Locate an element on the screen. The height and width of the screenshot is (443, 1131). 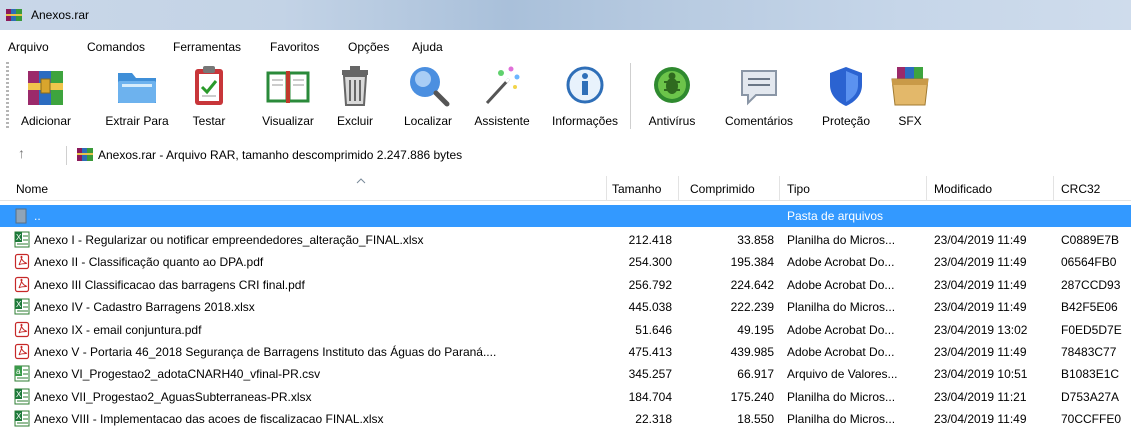
menu-favoritos: Favoritos is located at coordinates (294, 47).